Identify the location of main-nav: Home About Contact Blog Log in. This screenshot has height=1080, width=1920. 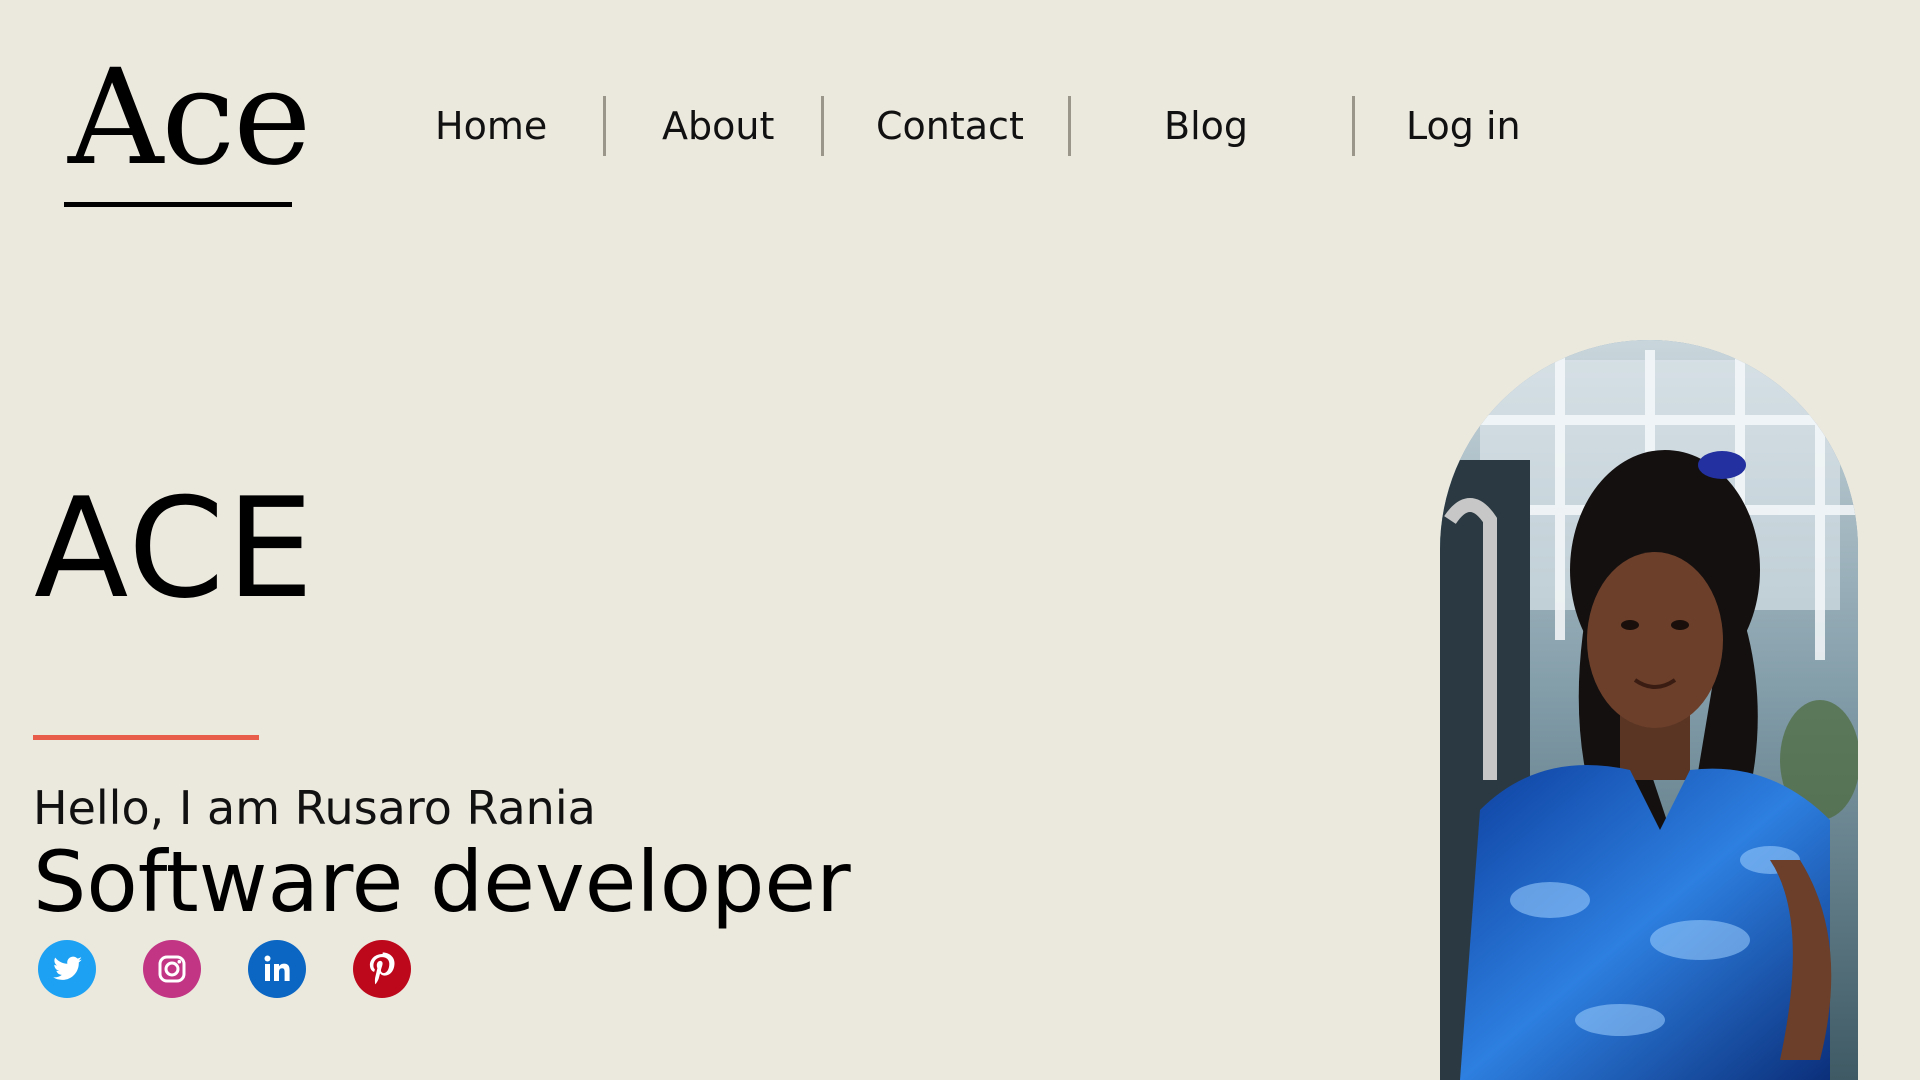
(960, 126).